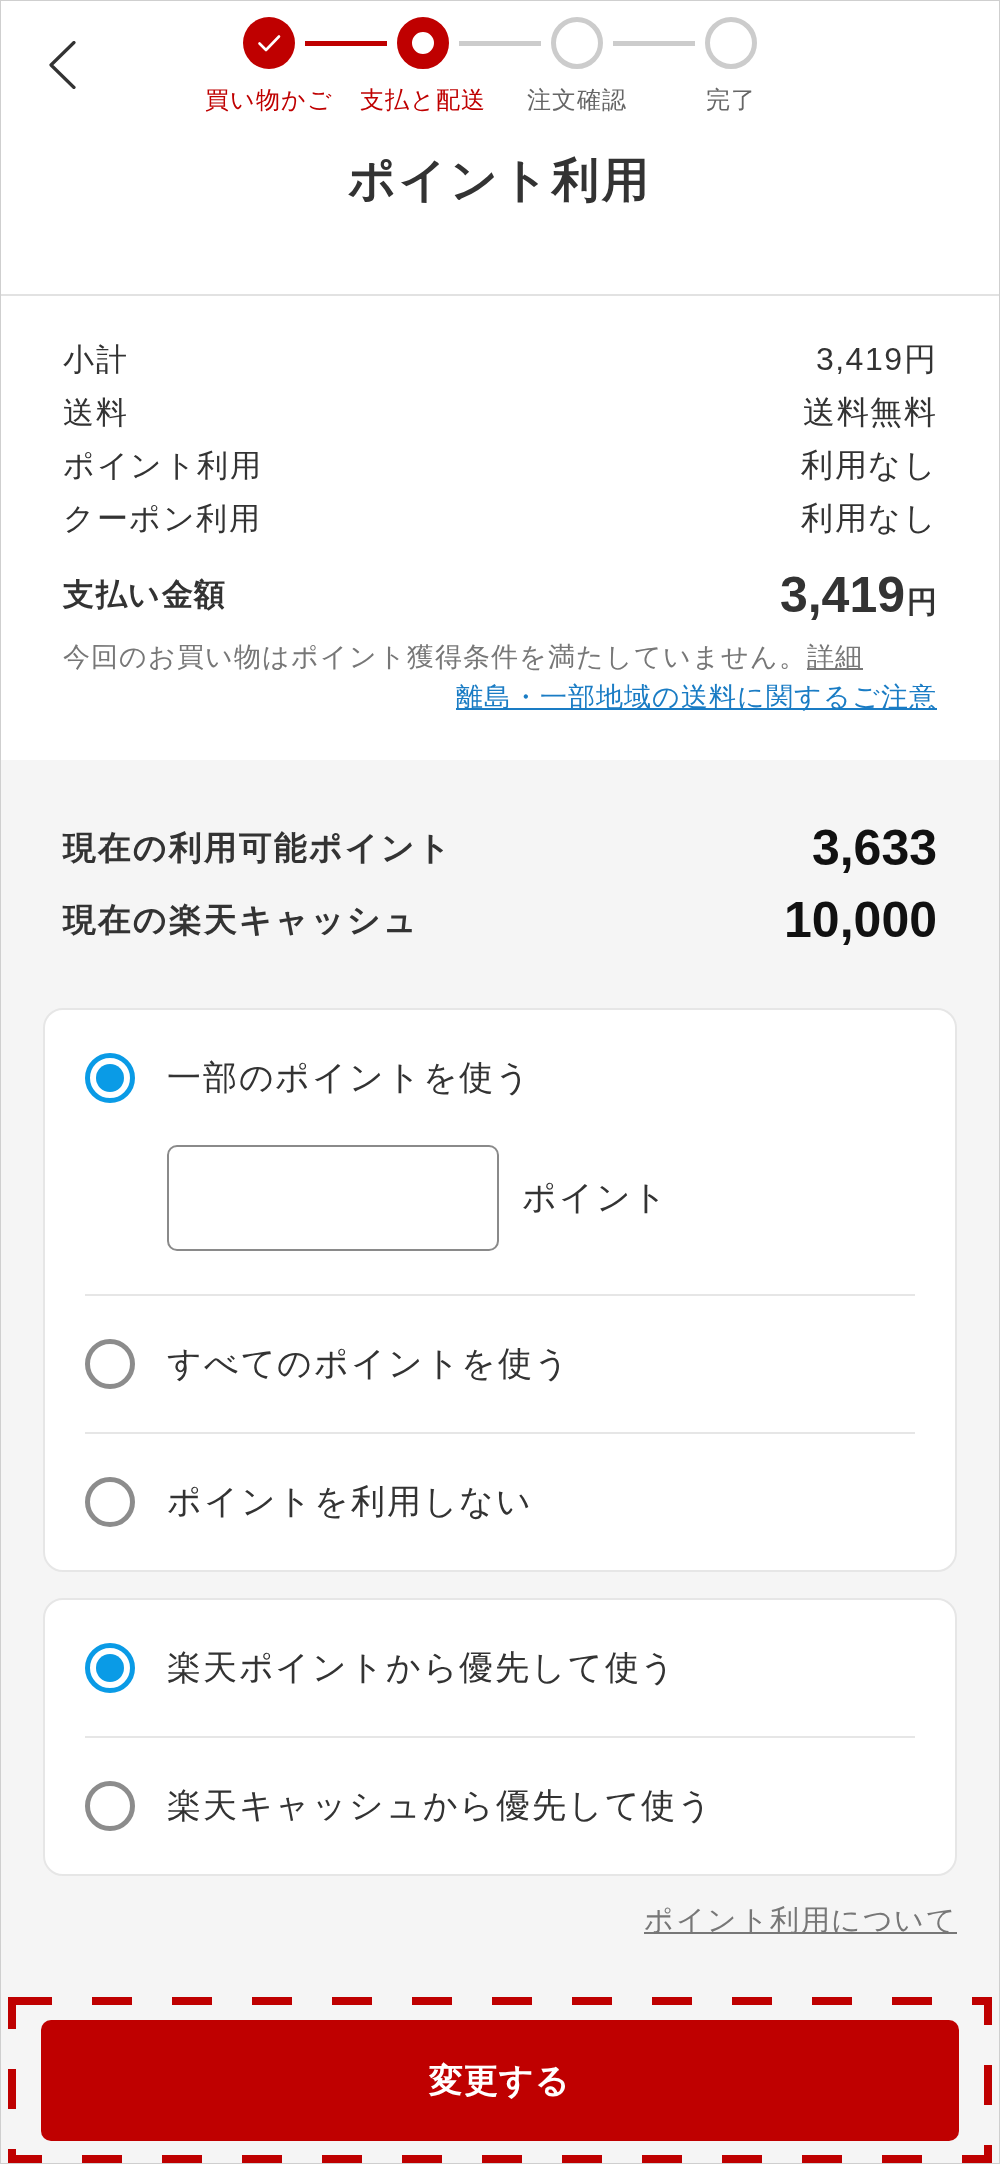 The height and width of the screenshot is (2164, 1000). What do you see at coordinates (349, 1078) in the screenshot?
I see `option-label: 一部のポイントを使う` at bounding box center [349, 1078].